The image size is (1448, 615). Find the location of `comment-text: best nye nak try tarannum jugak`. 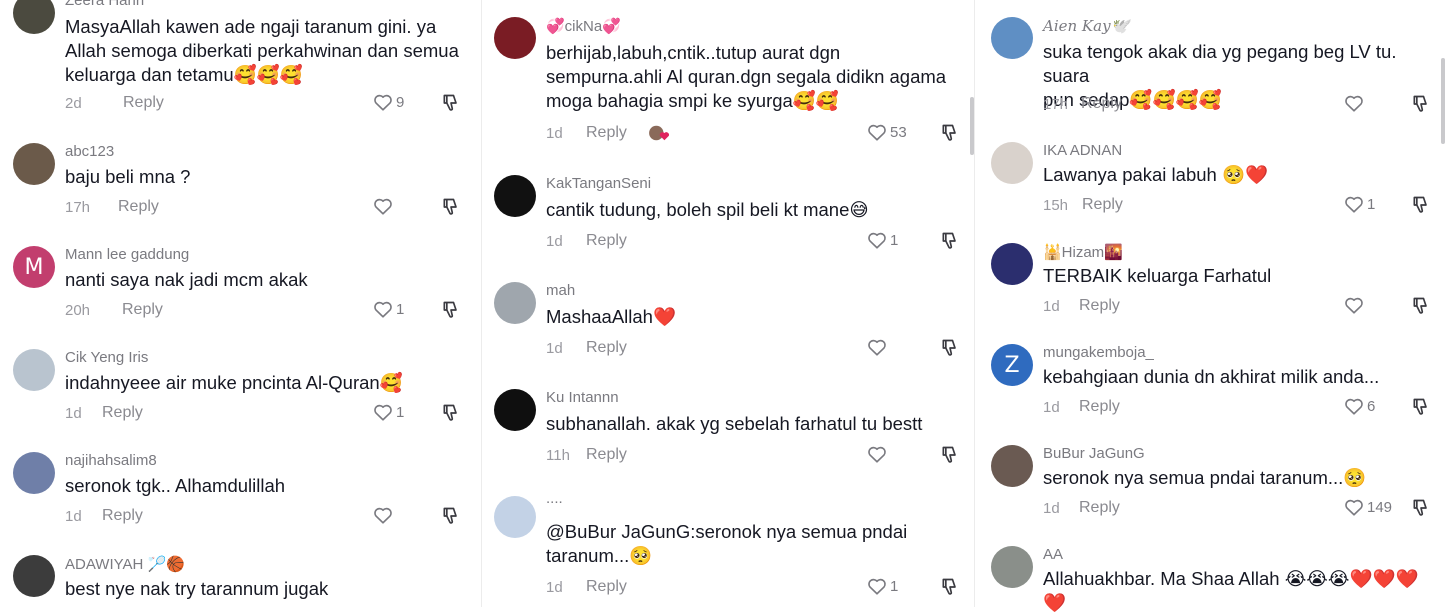

comment-text: best nye nak try tarannum jugak is located at coordinates (197, 588).